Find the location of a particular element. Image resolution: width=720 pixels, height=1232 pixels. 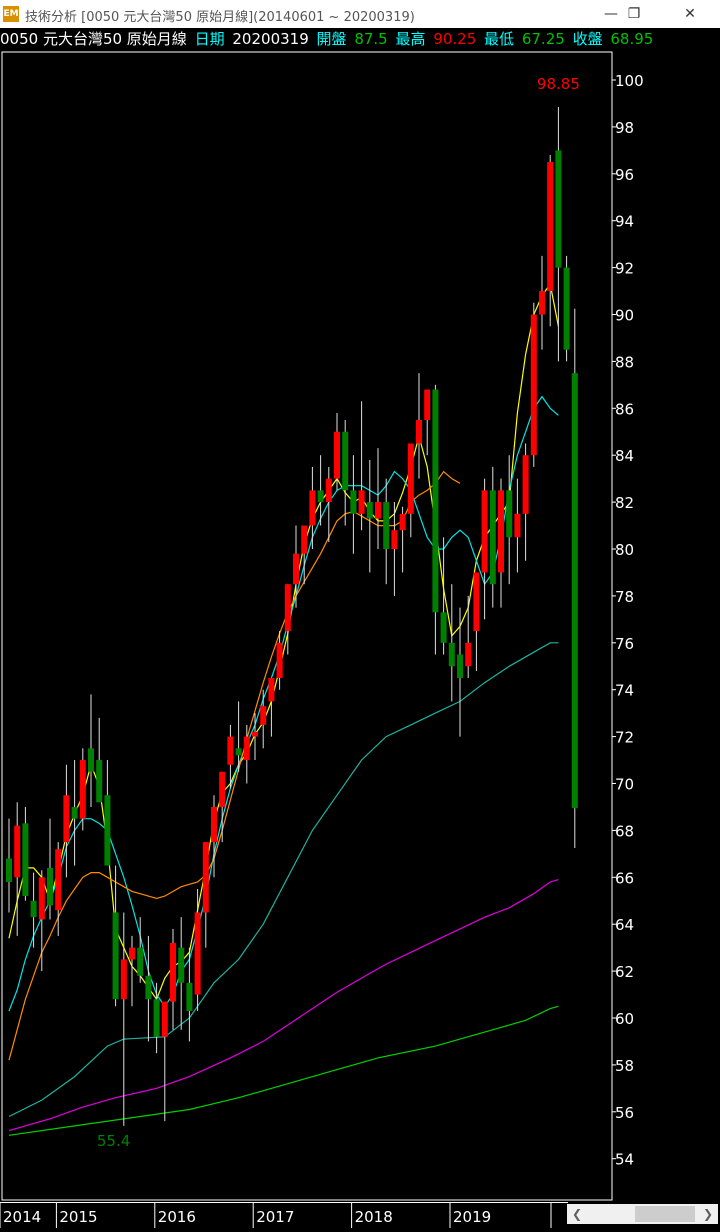

app-logo-icon: EM is located at coordinates (11, 14).